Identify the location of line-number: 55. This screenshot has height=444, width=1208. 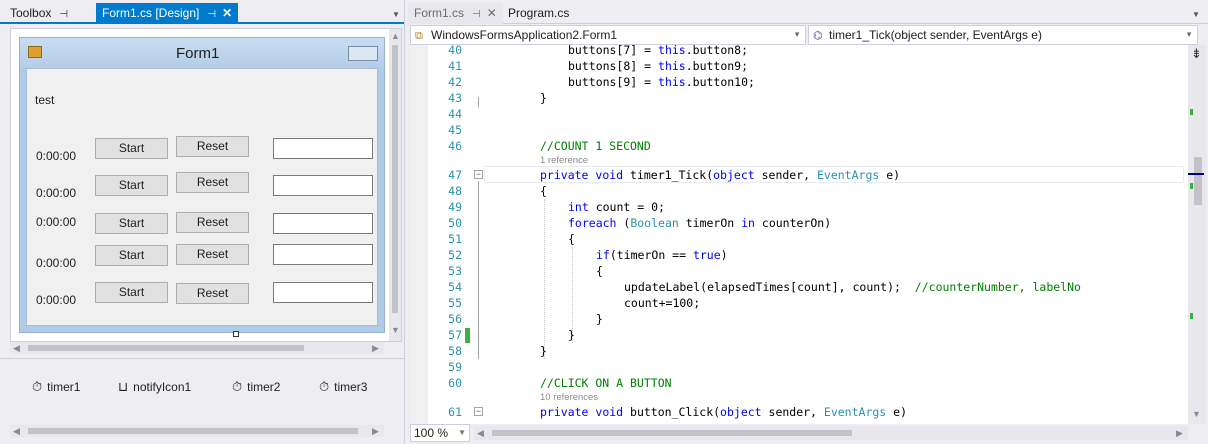
(455, 303).